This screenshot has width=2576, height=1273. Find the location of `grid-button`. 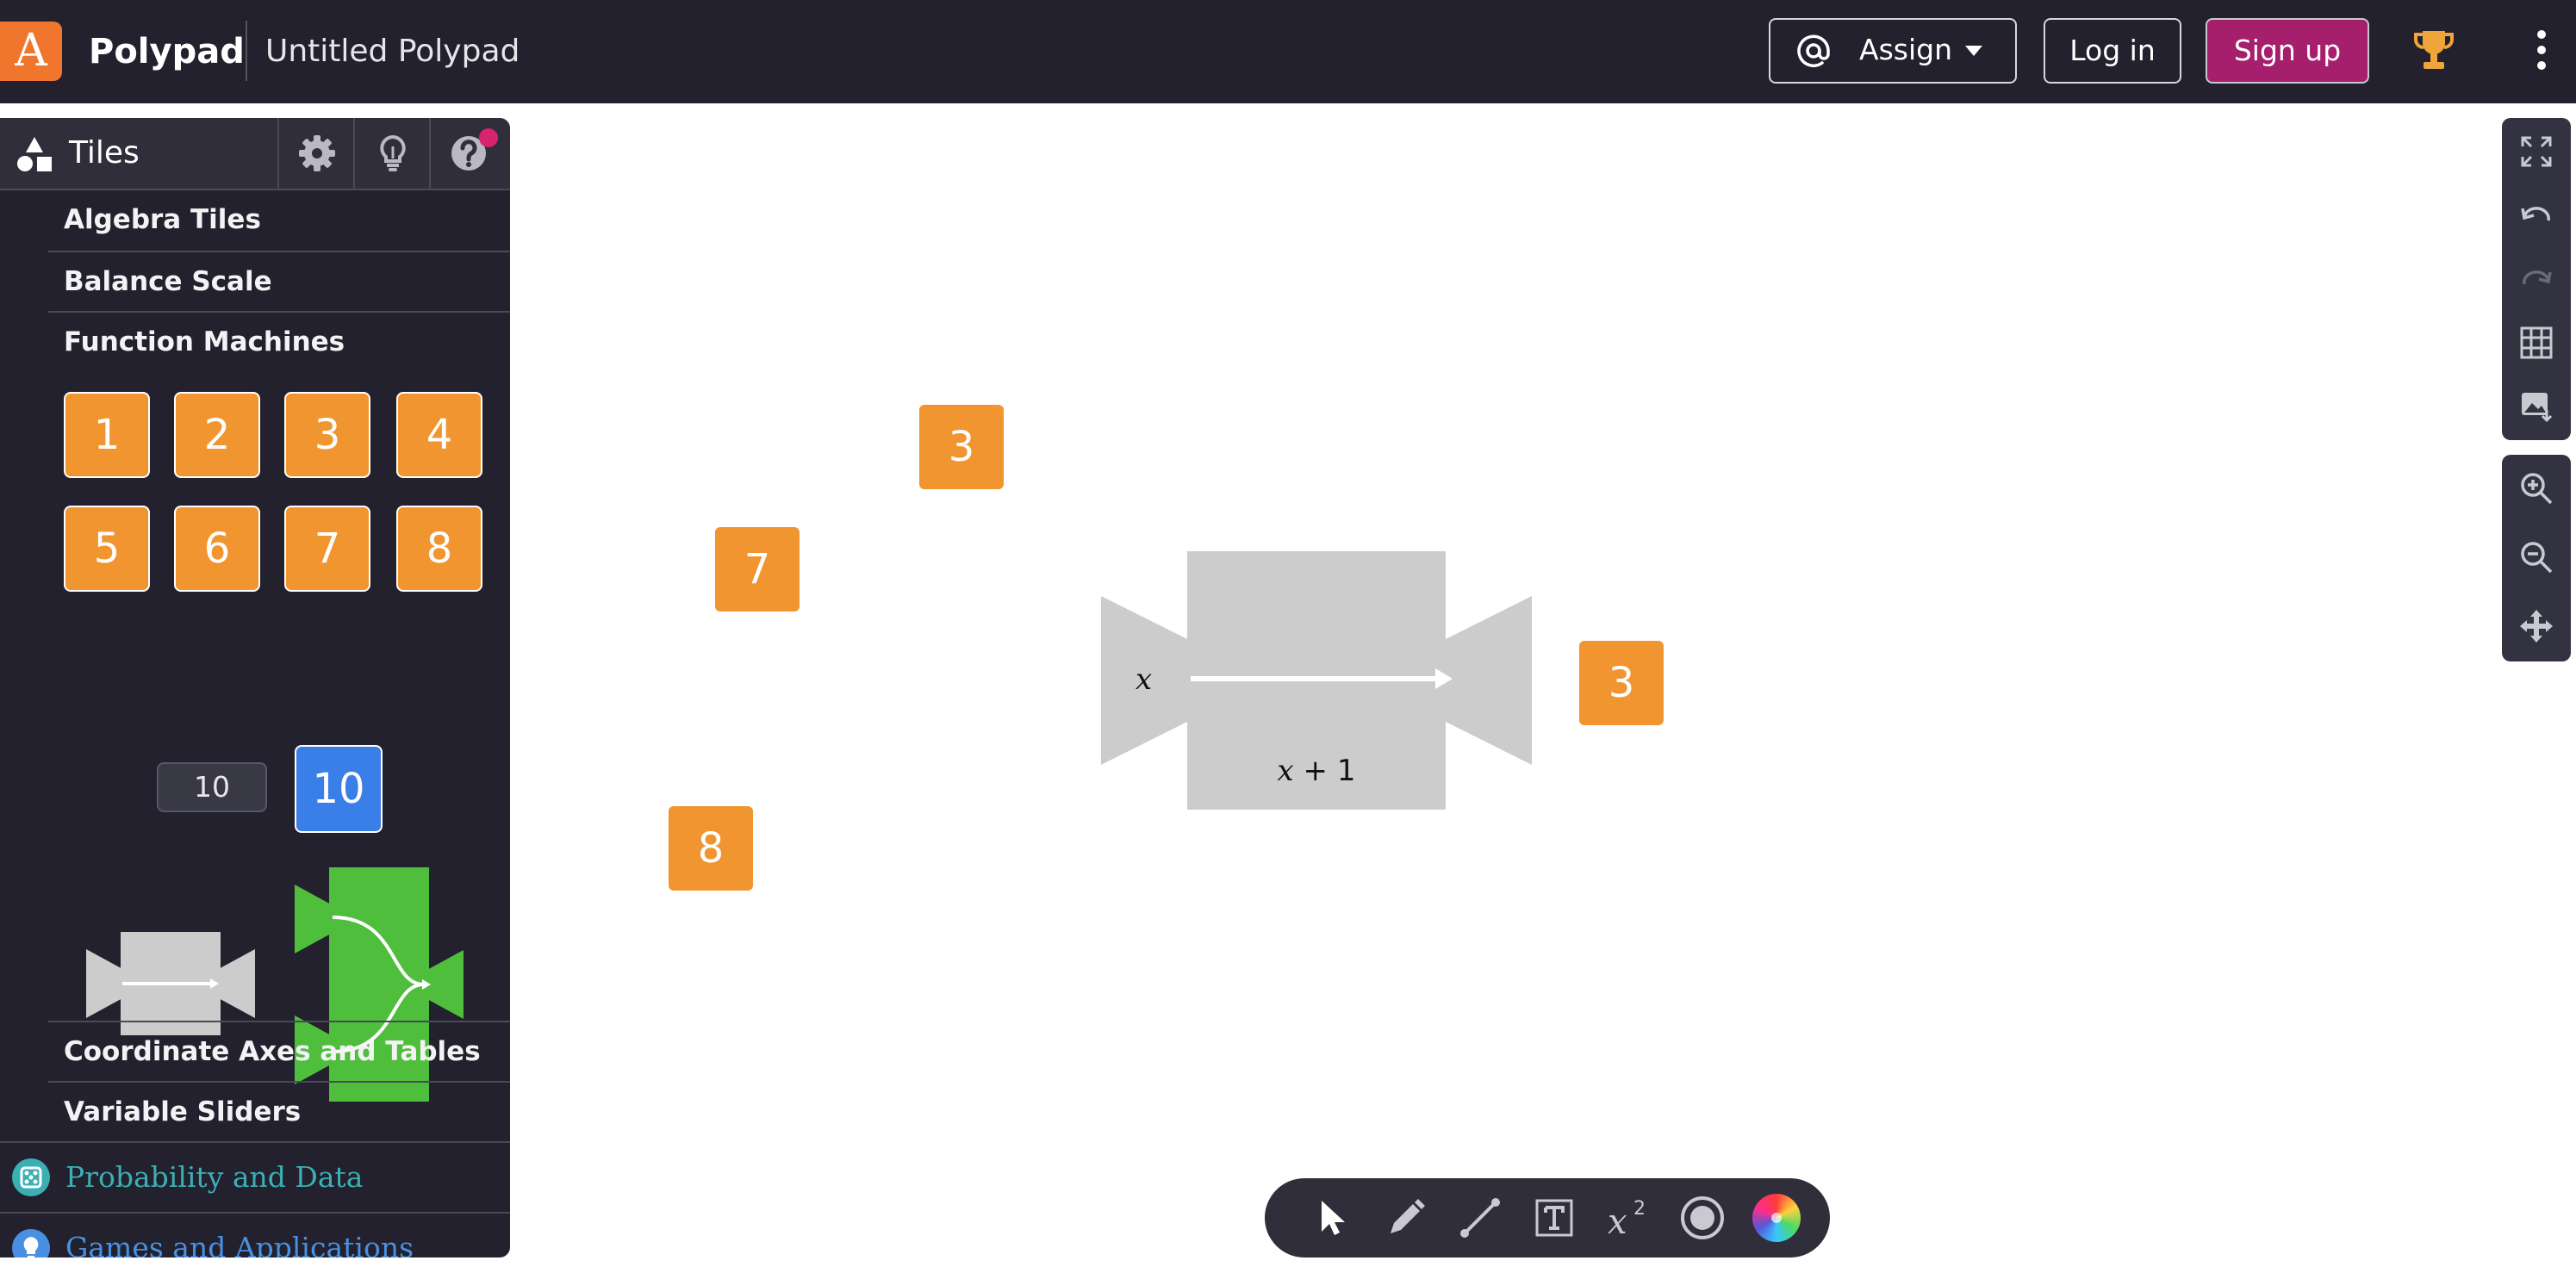

grid-button is located at coordinates (2536, 342).